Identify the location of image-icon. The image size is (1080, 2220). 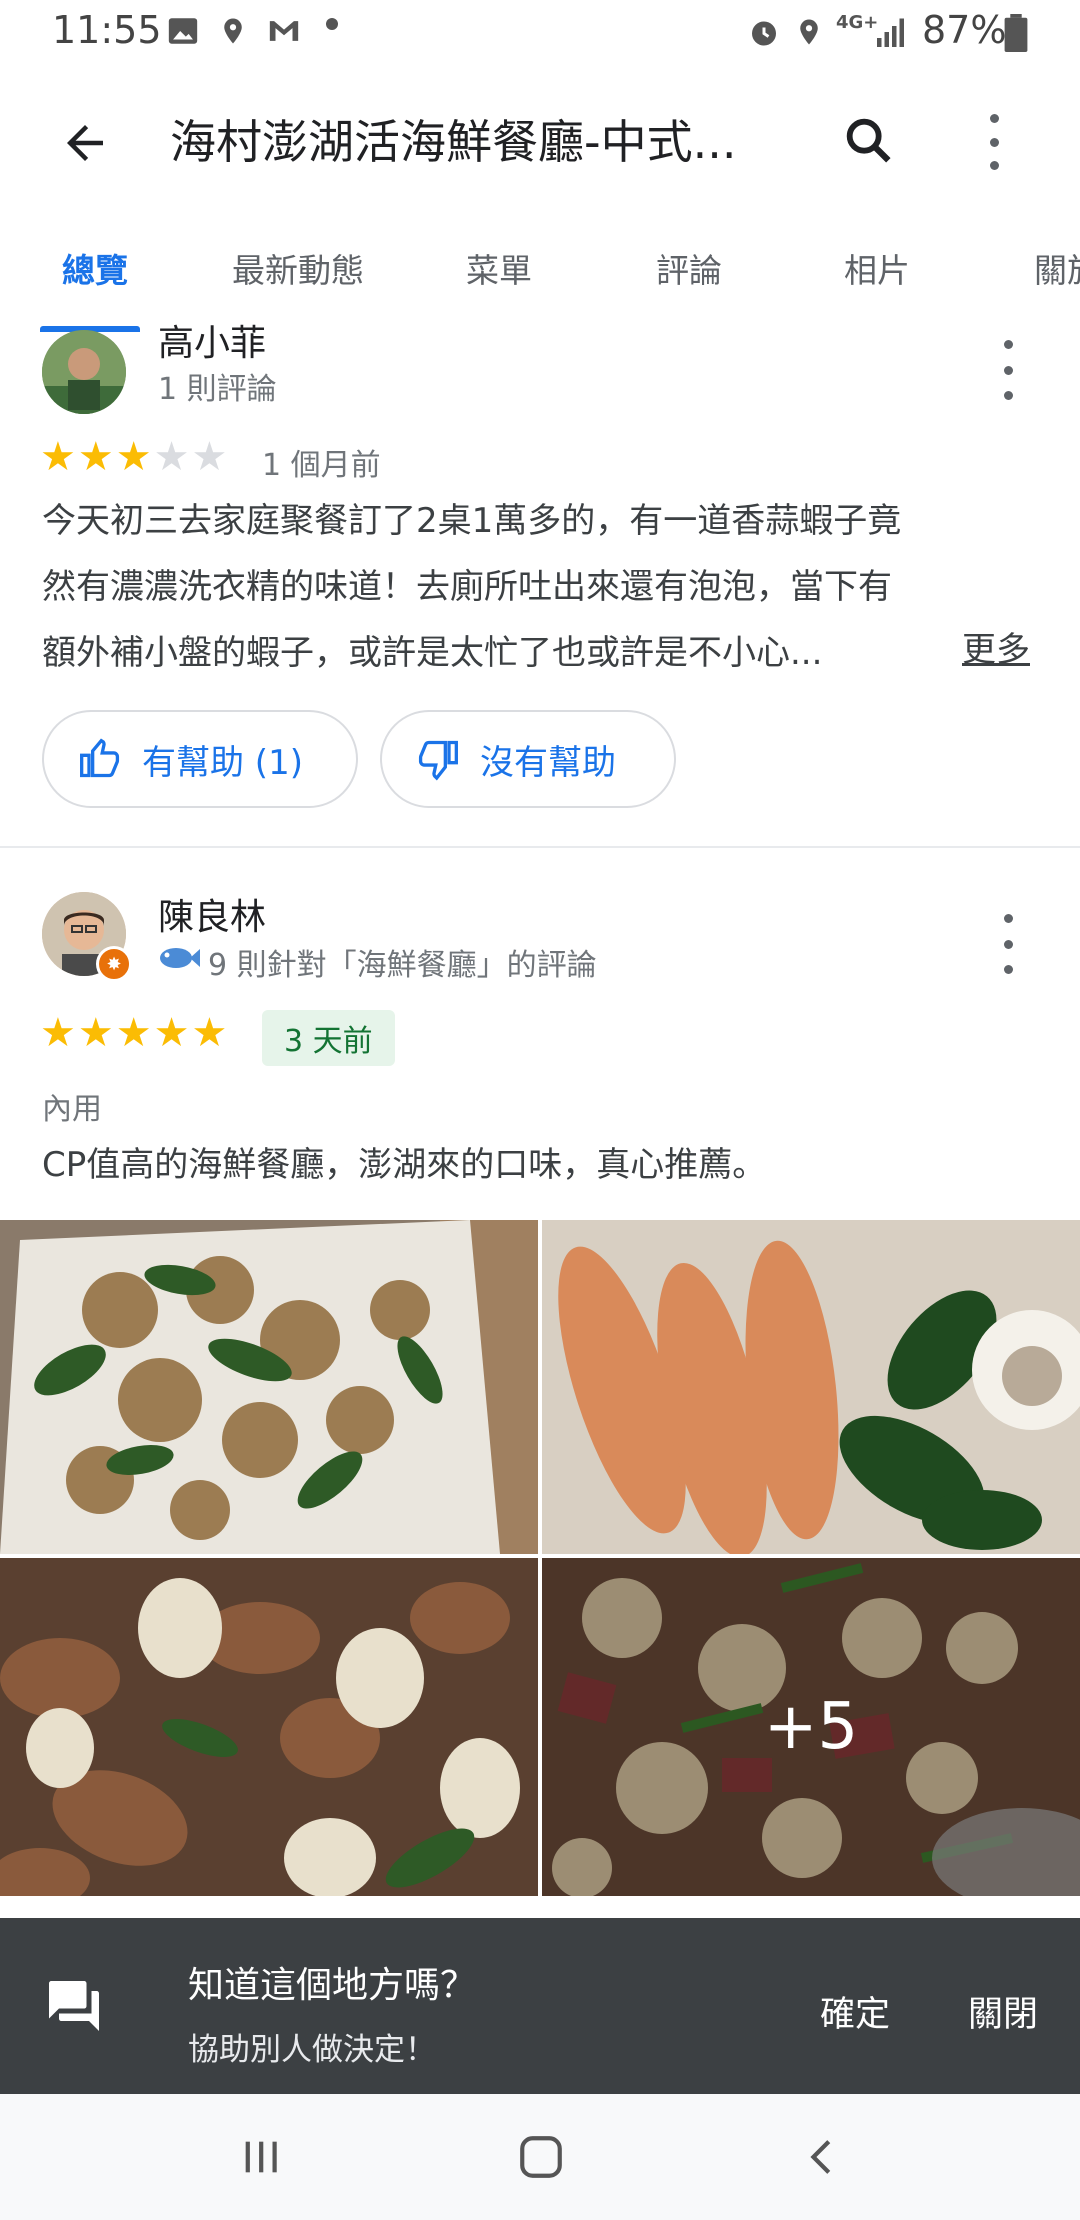
(183, 31).